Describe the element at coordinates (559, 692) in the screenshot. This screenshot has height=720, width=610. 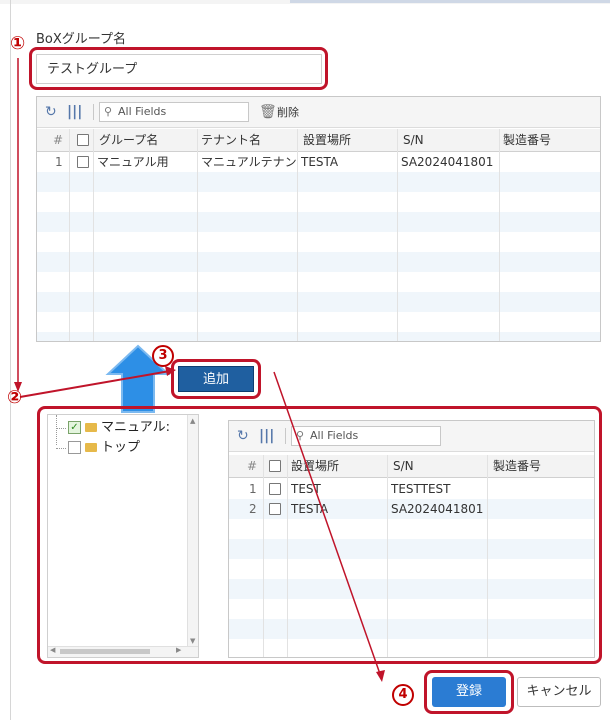
I see `cancel-button: キャンセル` at that location.